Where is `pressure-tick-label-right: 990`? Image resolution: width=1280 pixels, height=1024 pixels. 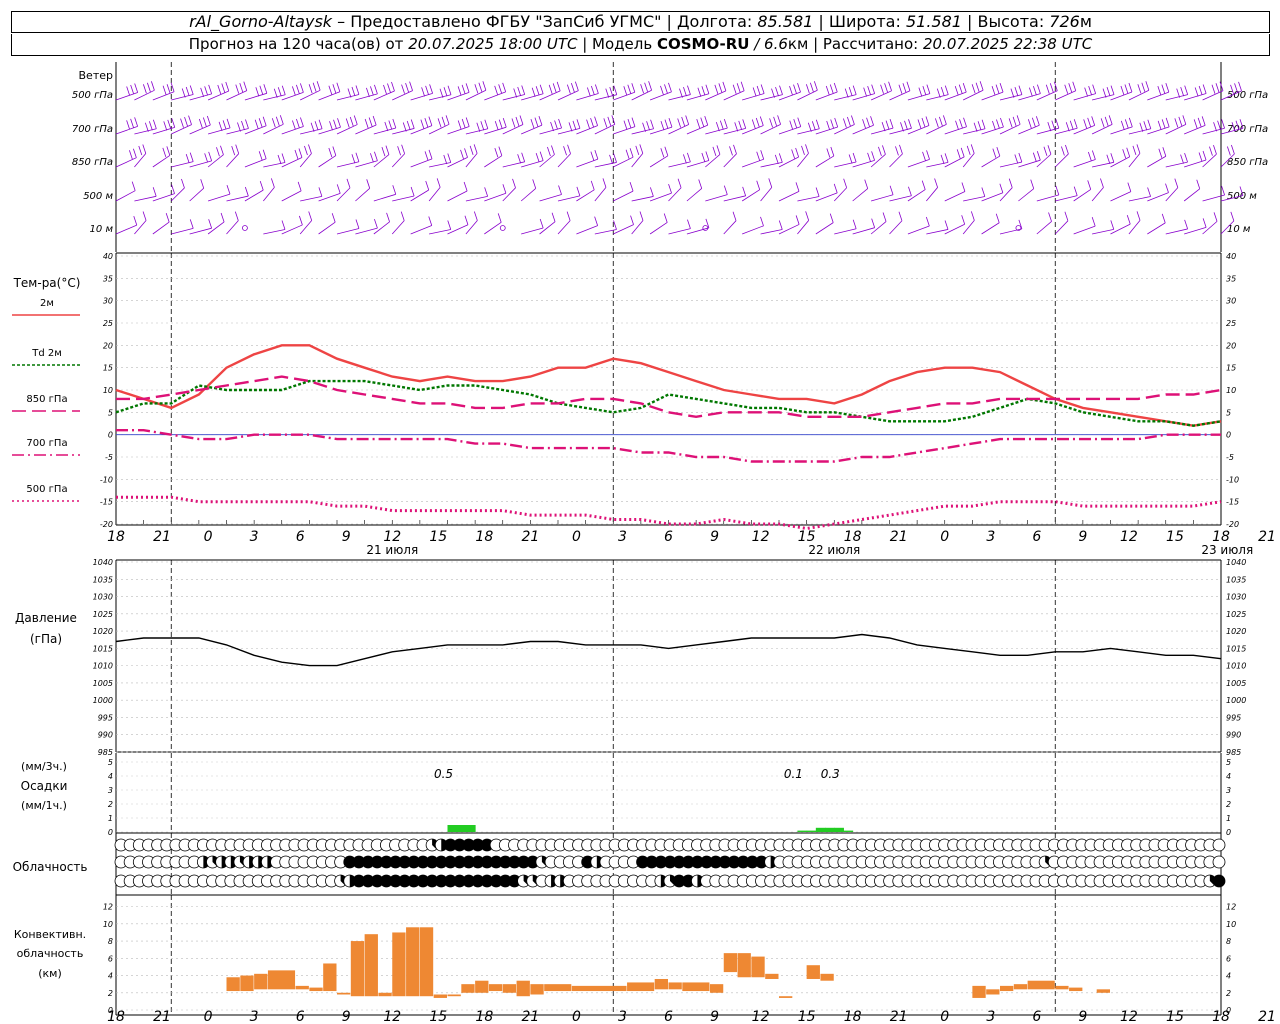
pressure-tick-label-right: 990 is located at coordinates (1233, 735).